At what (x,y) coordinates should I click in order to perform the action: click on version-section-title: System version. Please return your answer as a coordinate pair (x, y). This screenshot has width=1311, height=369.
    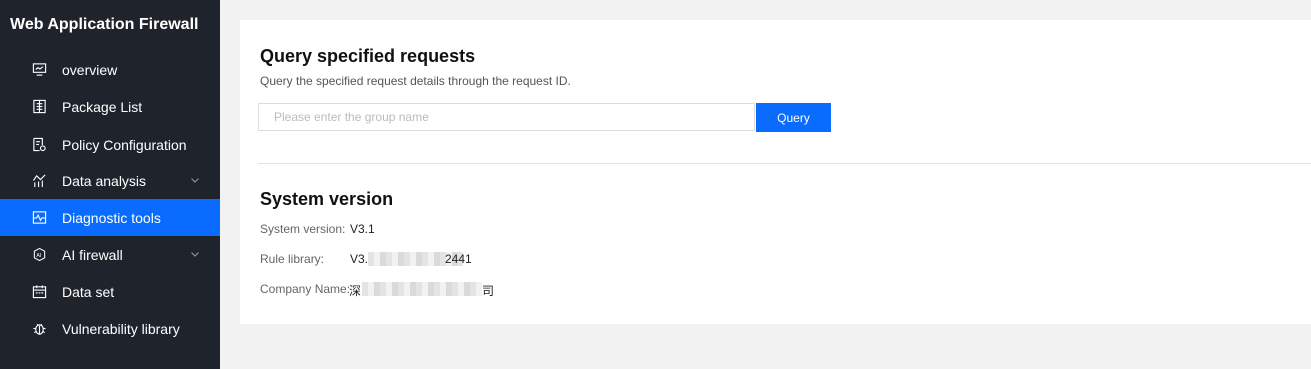
    Looking at the image, I should click on (327, 199).